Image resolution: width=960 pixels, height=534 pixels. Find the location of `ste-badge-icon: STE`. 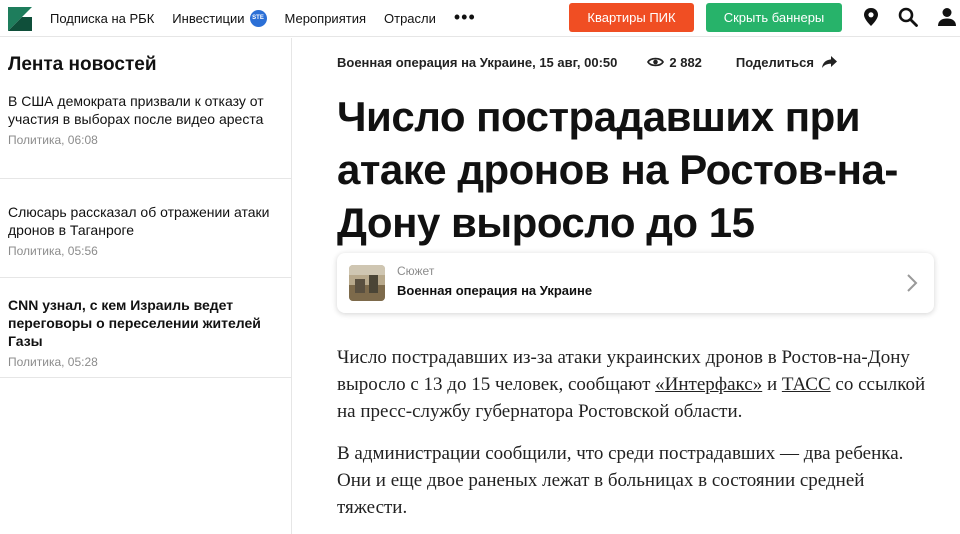

ste-badge-icon: STE is located at coordinates (258, 18).